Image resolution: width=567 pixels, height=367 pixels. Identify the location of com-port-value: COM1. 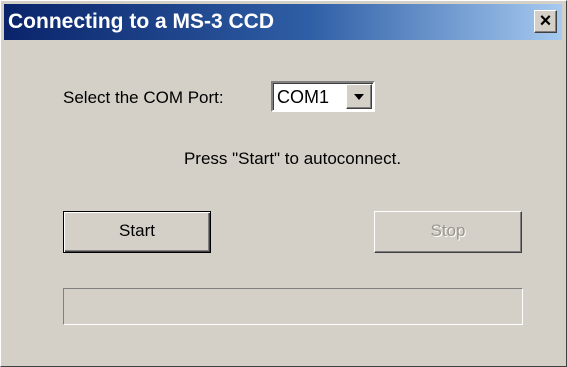
(303, 97).